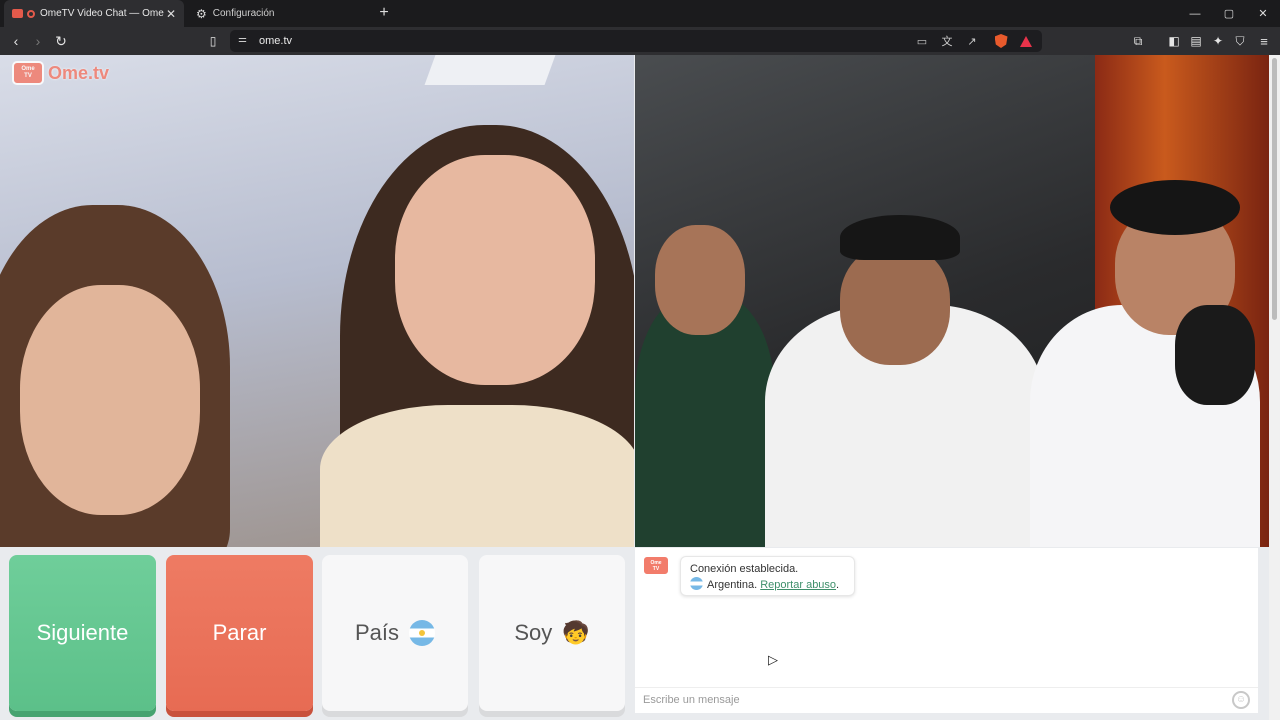 The image size is (1280, 720). I want to click on report-abuse-link: Reportar abuso, so click(798, 585).